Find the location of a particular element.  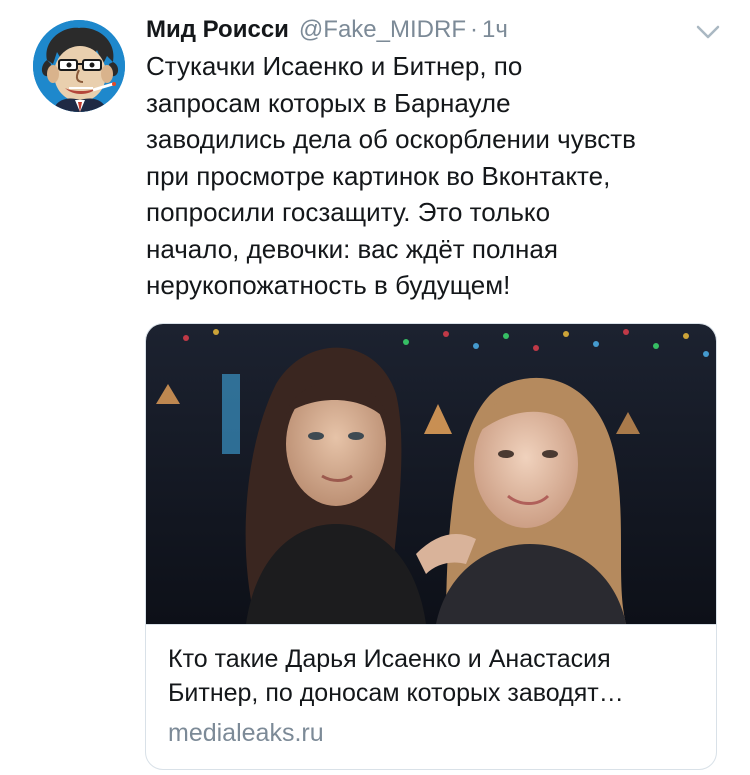

avatar is located at coordinates (79, 66).